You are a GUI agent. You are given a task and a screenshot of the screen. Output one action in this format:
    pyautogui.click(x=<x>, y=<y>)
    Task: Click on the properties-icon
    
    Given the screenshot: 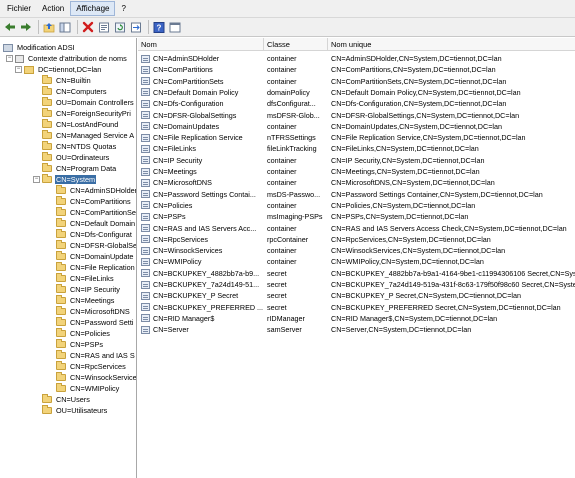 What is the action you would take?
    pyautogui.click(x=104, y=27)
    